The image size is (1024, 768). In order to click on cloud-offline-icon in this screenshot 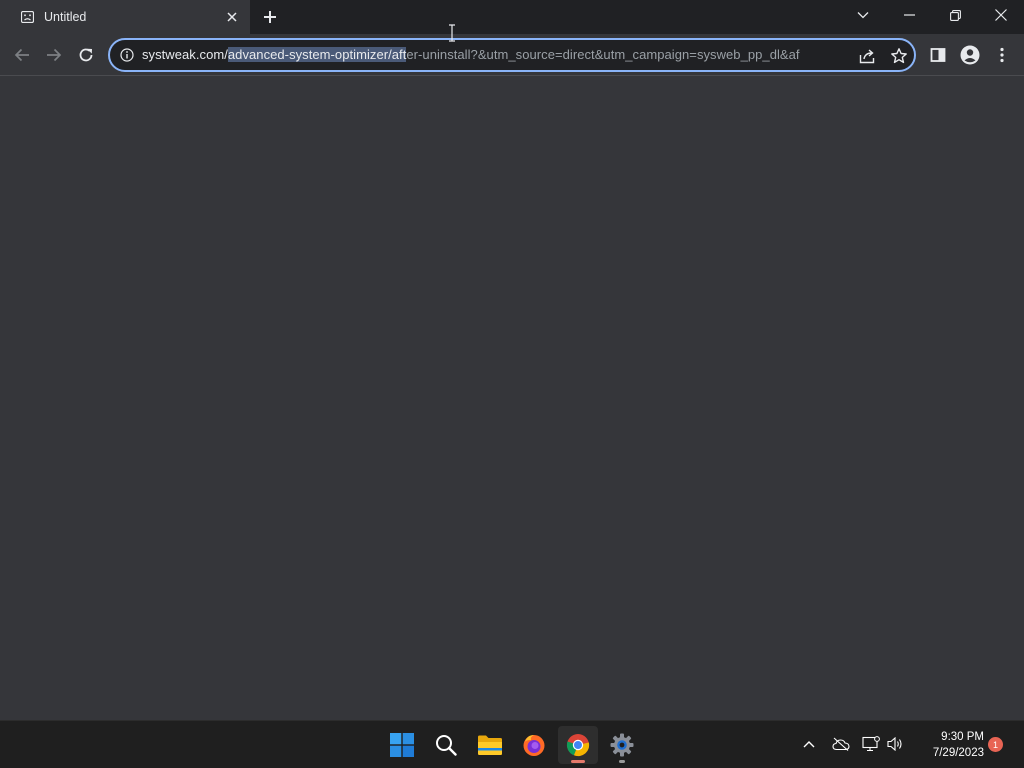, I will do `click(841, 744)`.